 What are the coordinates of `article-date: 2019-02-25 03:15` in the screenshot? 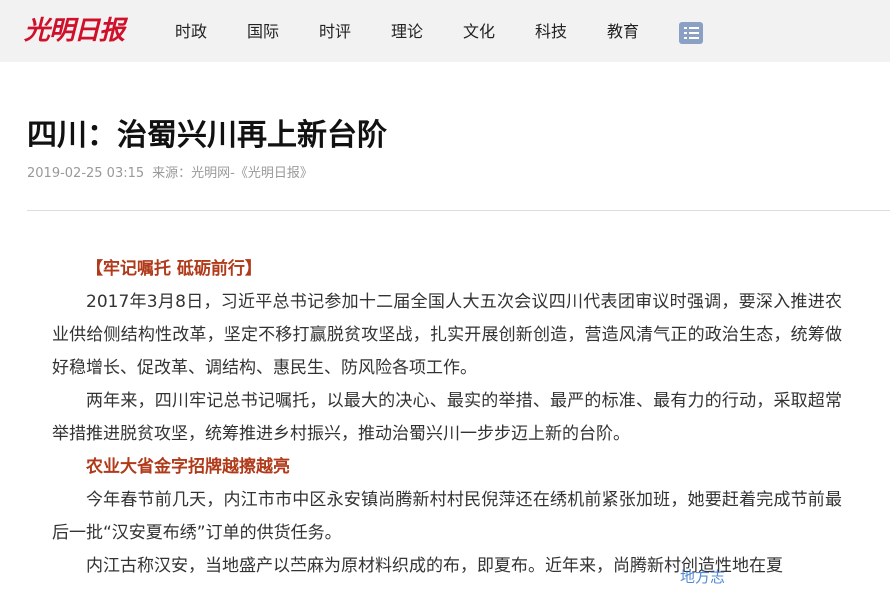 It's located at (86, 173).